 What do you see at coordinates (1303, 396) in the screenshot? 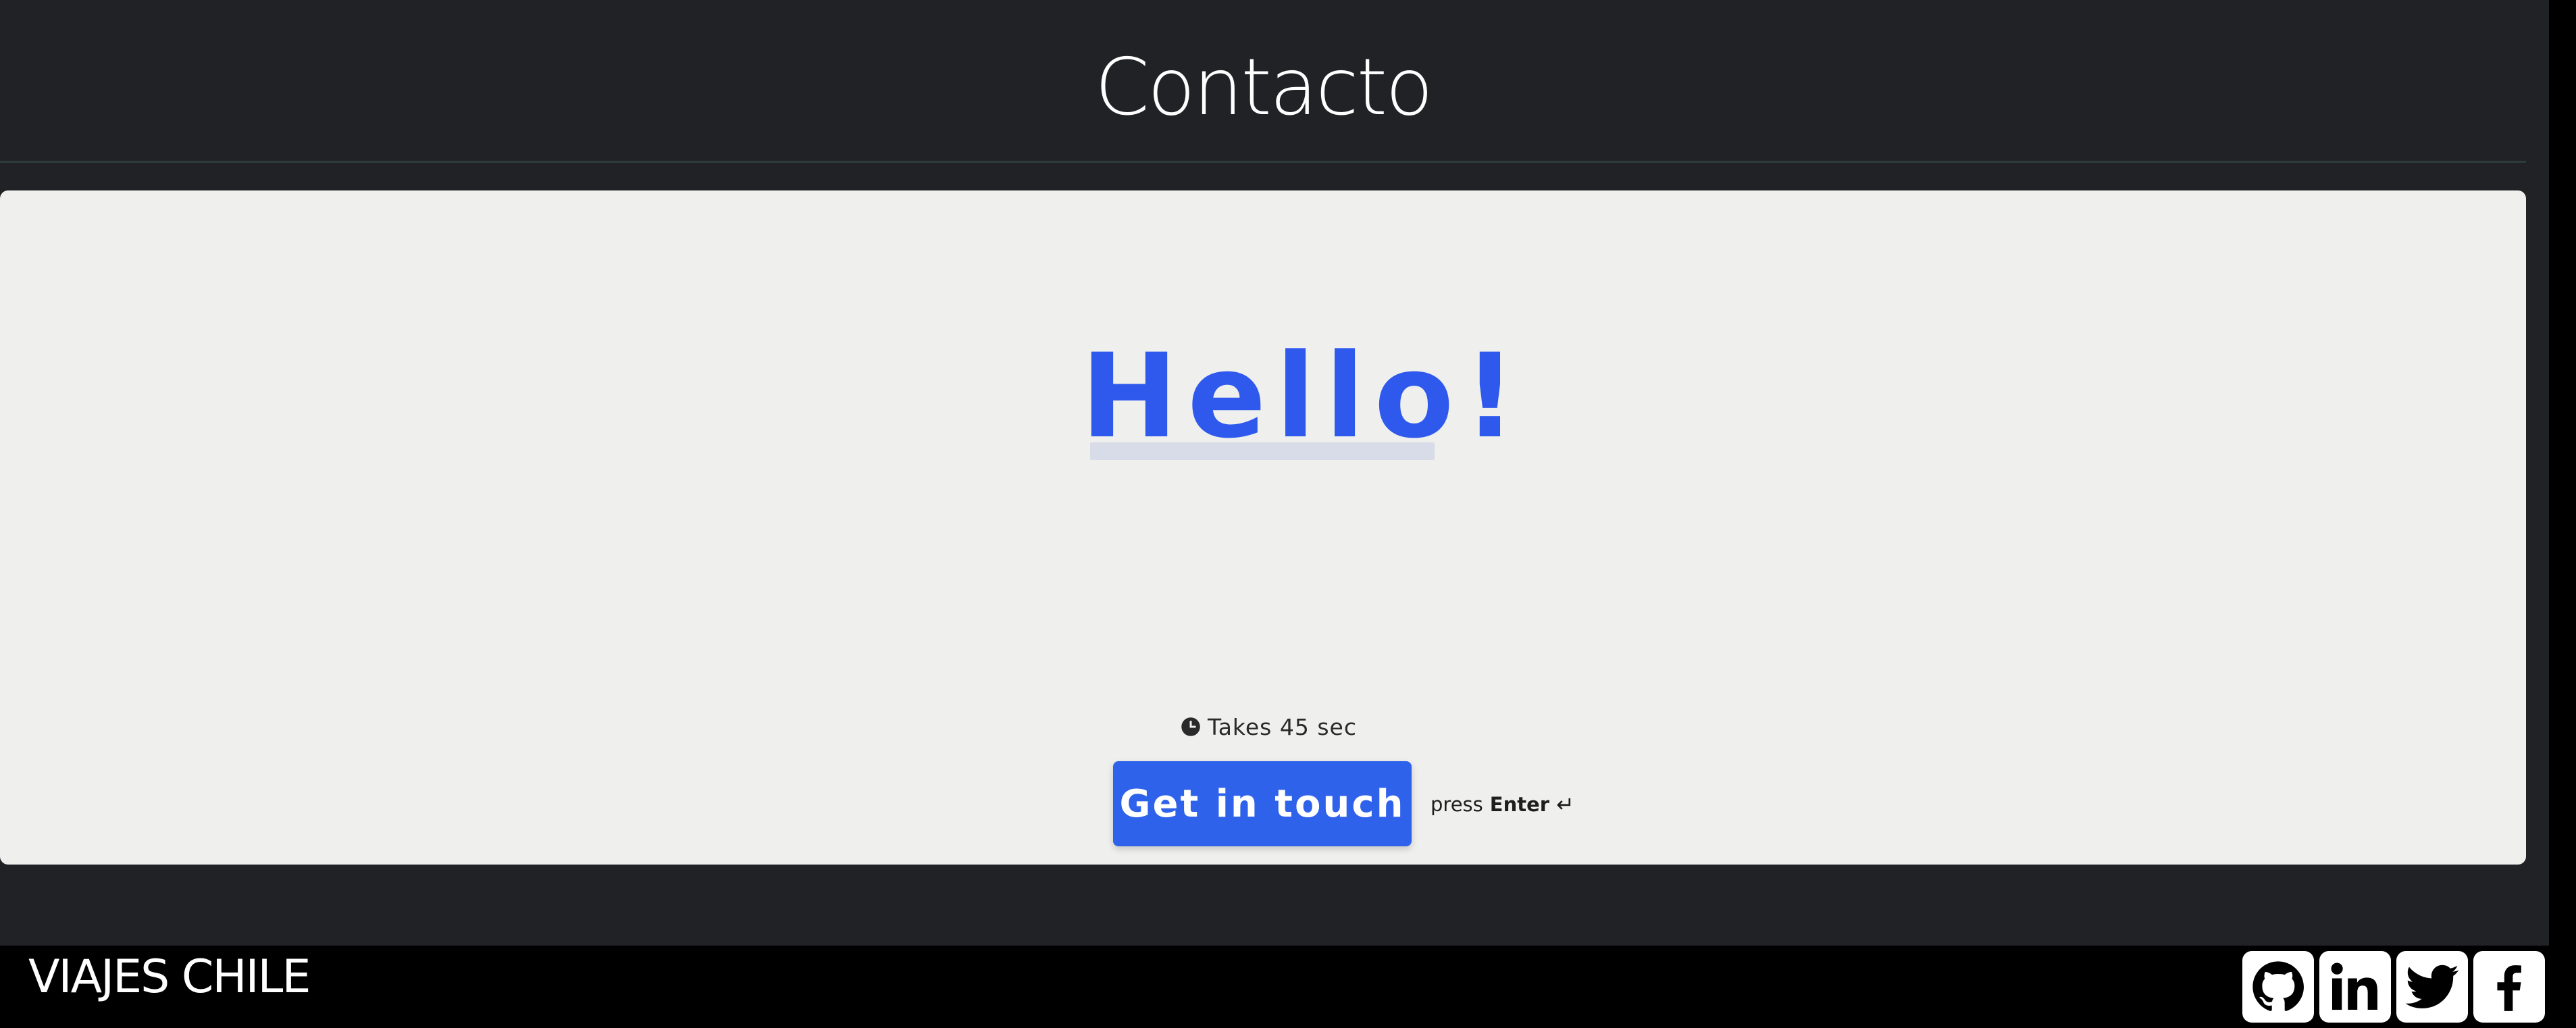
I see `greeting-heading: Hello!` at bounding box center [1303, 396].